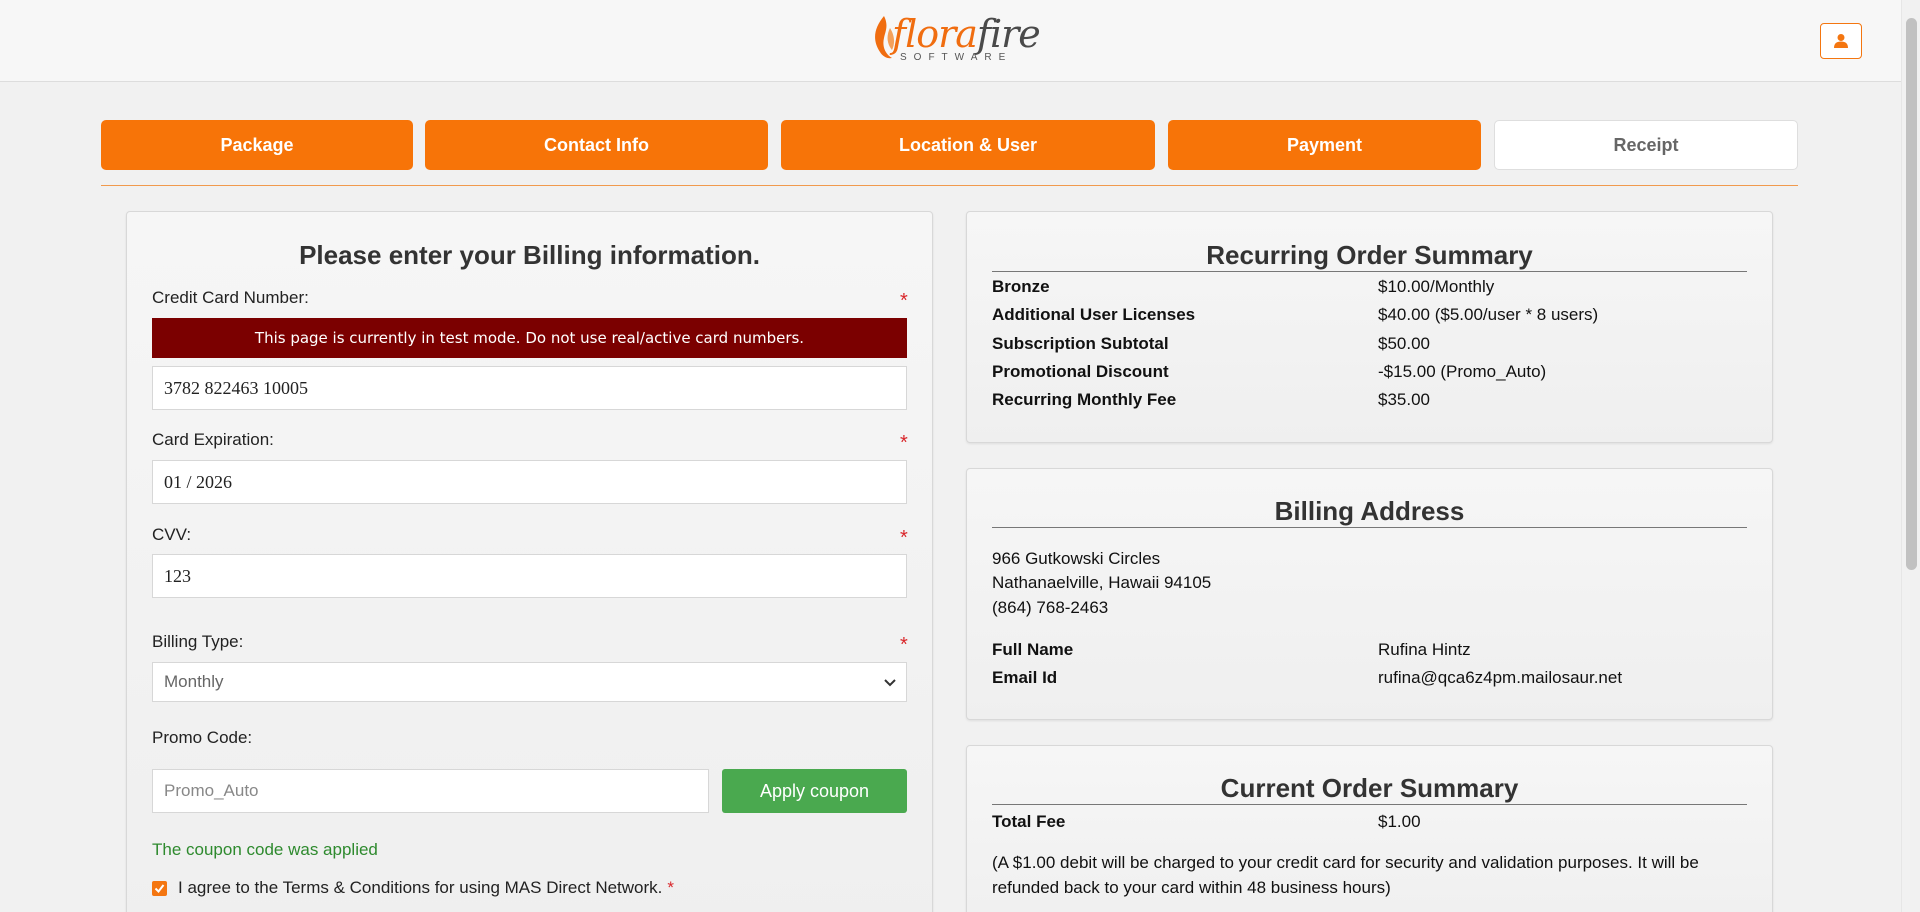 Image resolution: width=1920 pixels, height=912 pixels. What do you see at coordinates (1462, 371) in the screenshot?
I see `row-value: -$15.00 (Promo_Auto)` at bounding box center [1462, 371].